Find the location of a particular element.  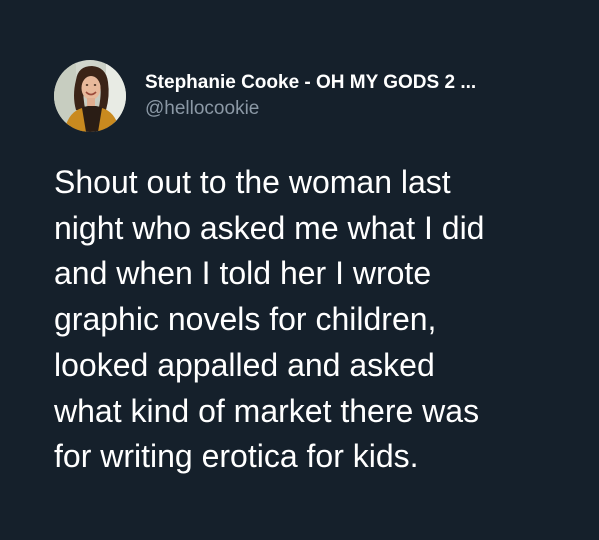

tweet-text-line: Shout out to the woman last is located at coordinates (252, 182).